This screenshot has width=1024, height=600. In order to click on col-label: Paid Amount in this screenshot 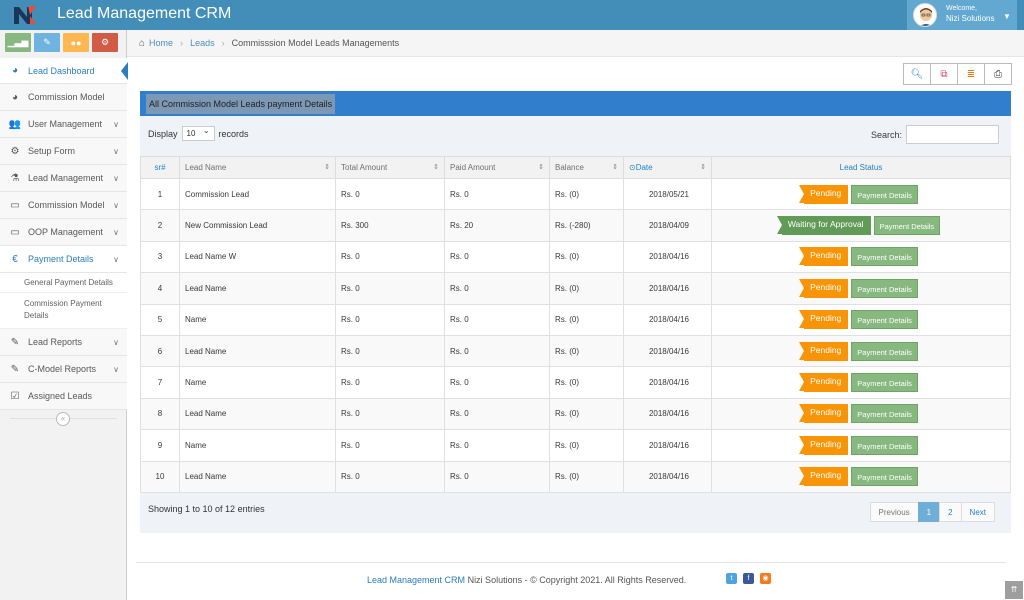, I will do `click(473, 167)`.